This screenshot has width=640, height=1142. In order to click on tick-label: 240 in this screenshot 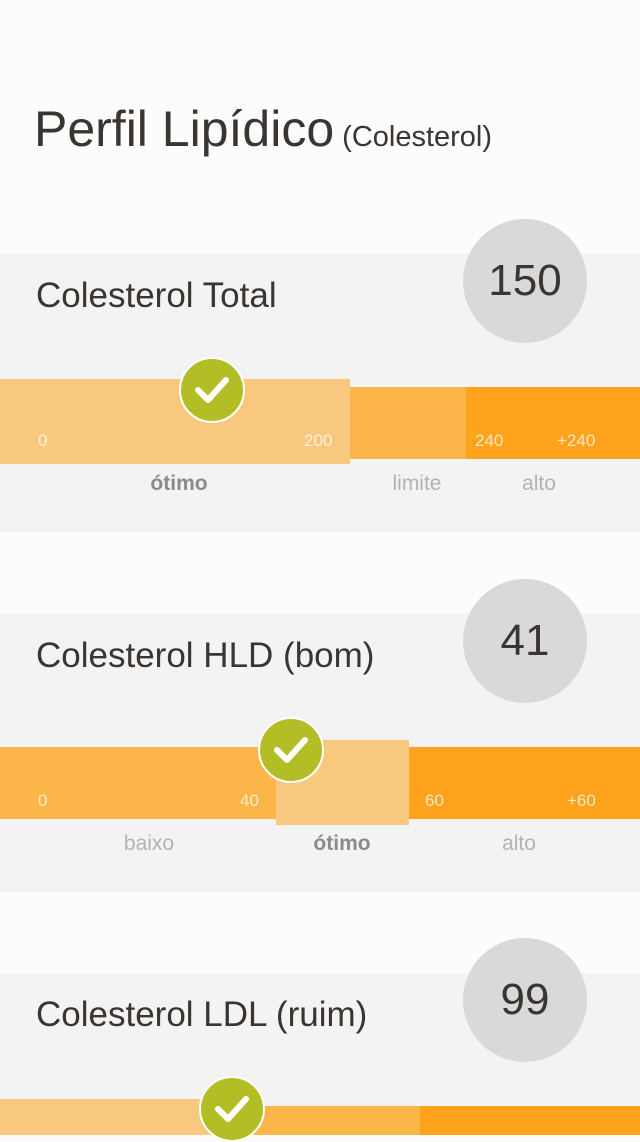, I will do `click(489, 440)`.